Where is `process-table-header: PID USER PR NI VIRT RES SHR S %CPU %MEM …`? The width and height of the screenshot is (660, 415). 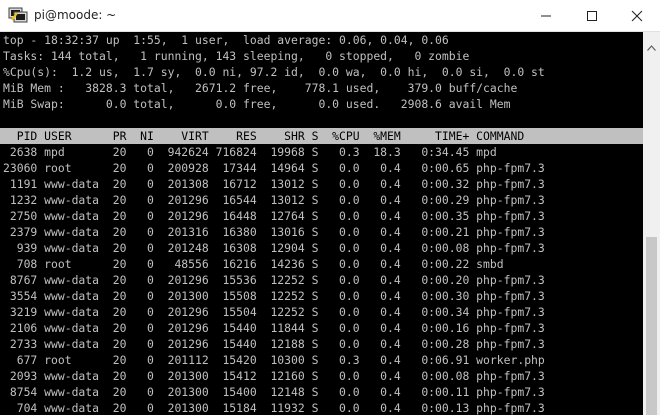 process-table-header: PID USER PR NI VIRT RES SHR S %CPU %MEM … is located at coordinates (274, 136).